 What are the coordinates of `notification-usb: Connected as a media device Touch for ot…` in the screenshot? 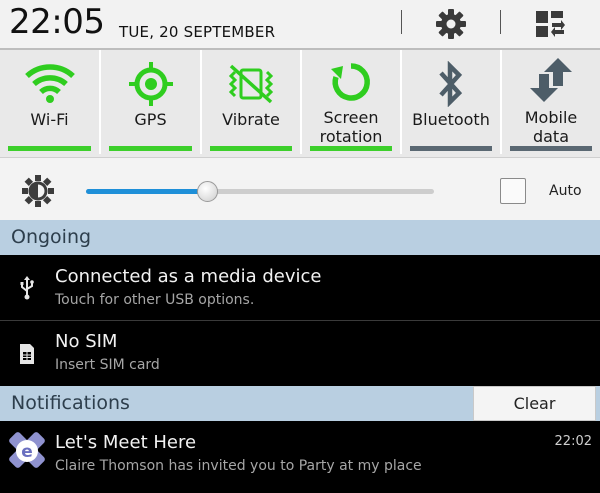 It's located at (300, 287).